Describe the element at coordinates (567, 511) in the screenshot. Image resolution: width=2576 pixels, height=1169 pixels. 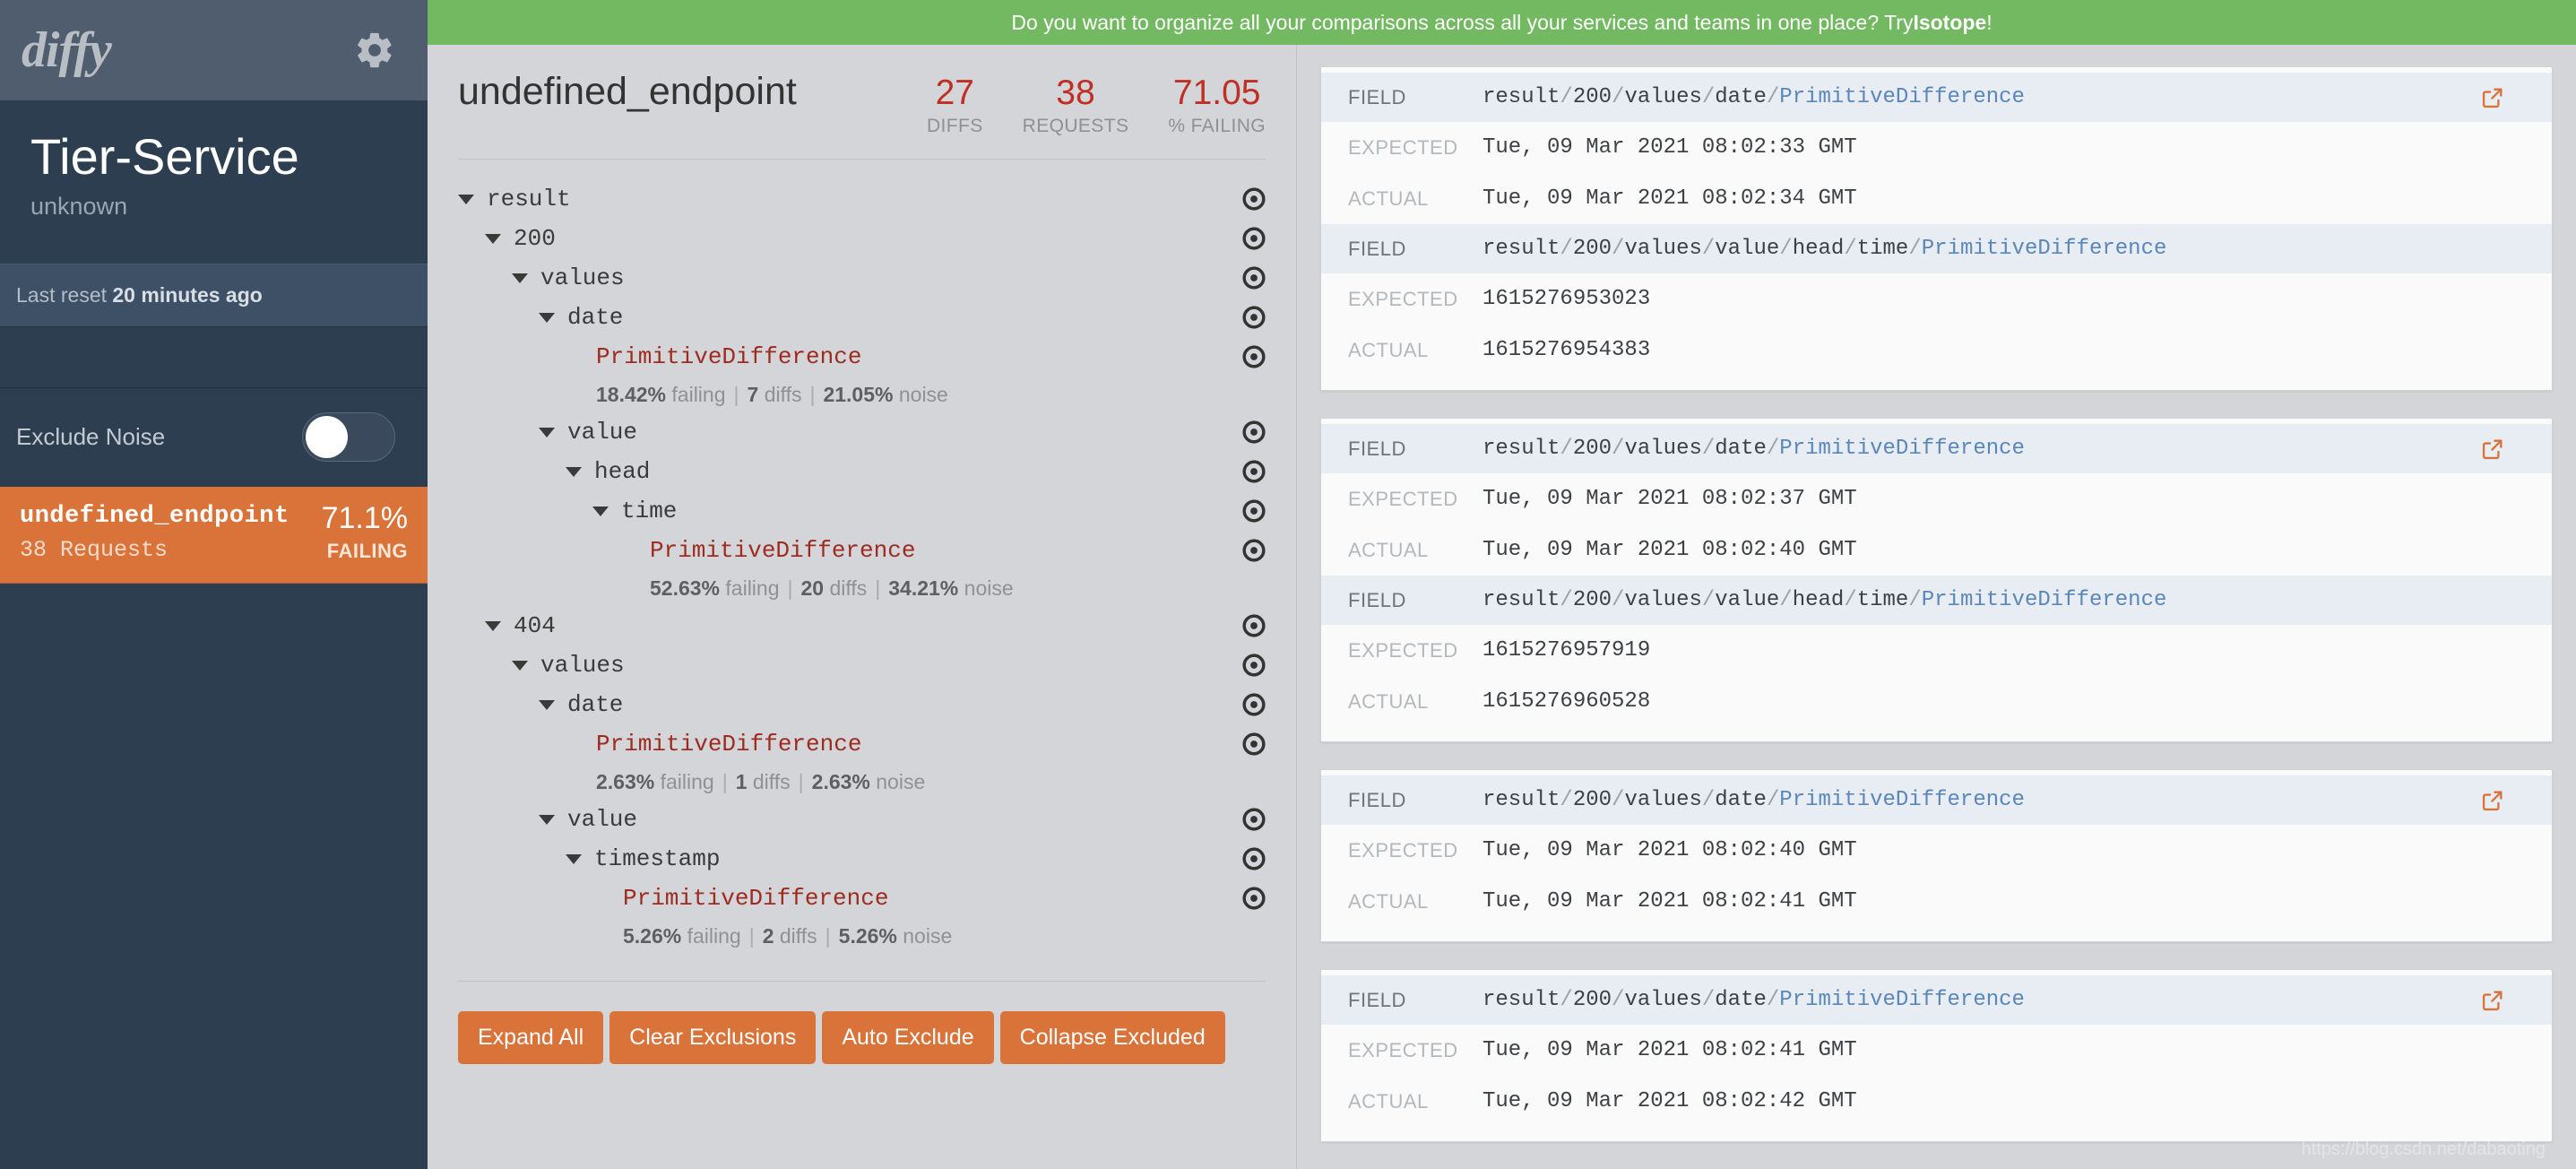
I see `tree-node-label: time` at that location.